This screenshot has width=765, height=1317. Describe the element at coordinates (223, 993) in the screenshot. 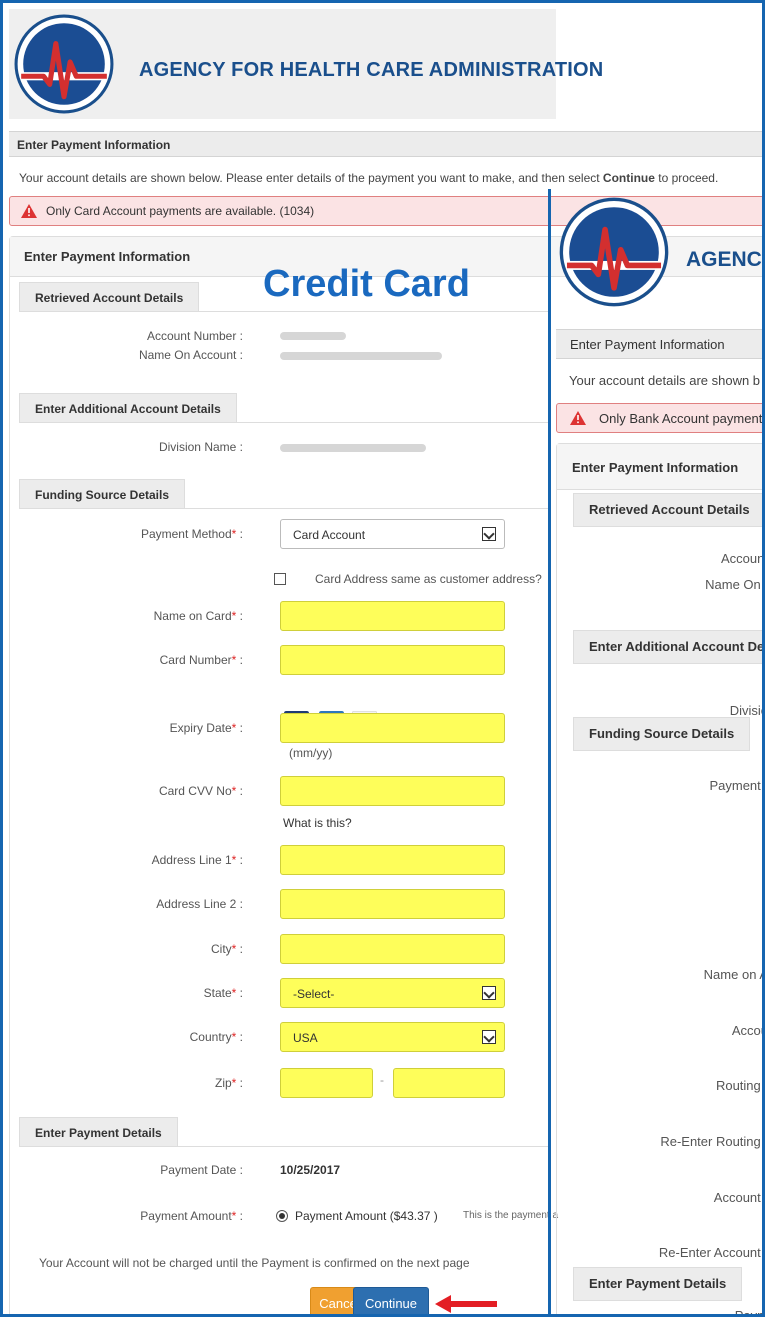

I see `state-label: State* :` at that location.